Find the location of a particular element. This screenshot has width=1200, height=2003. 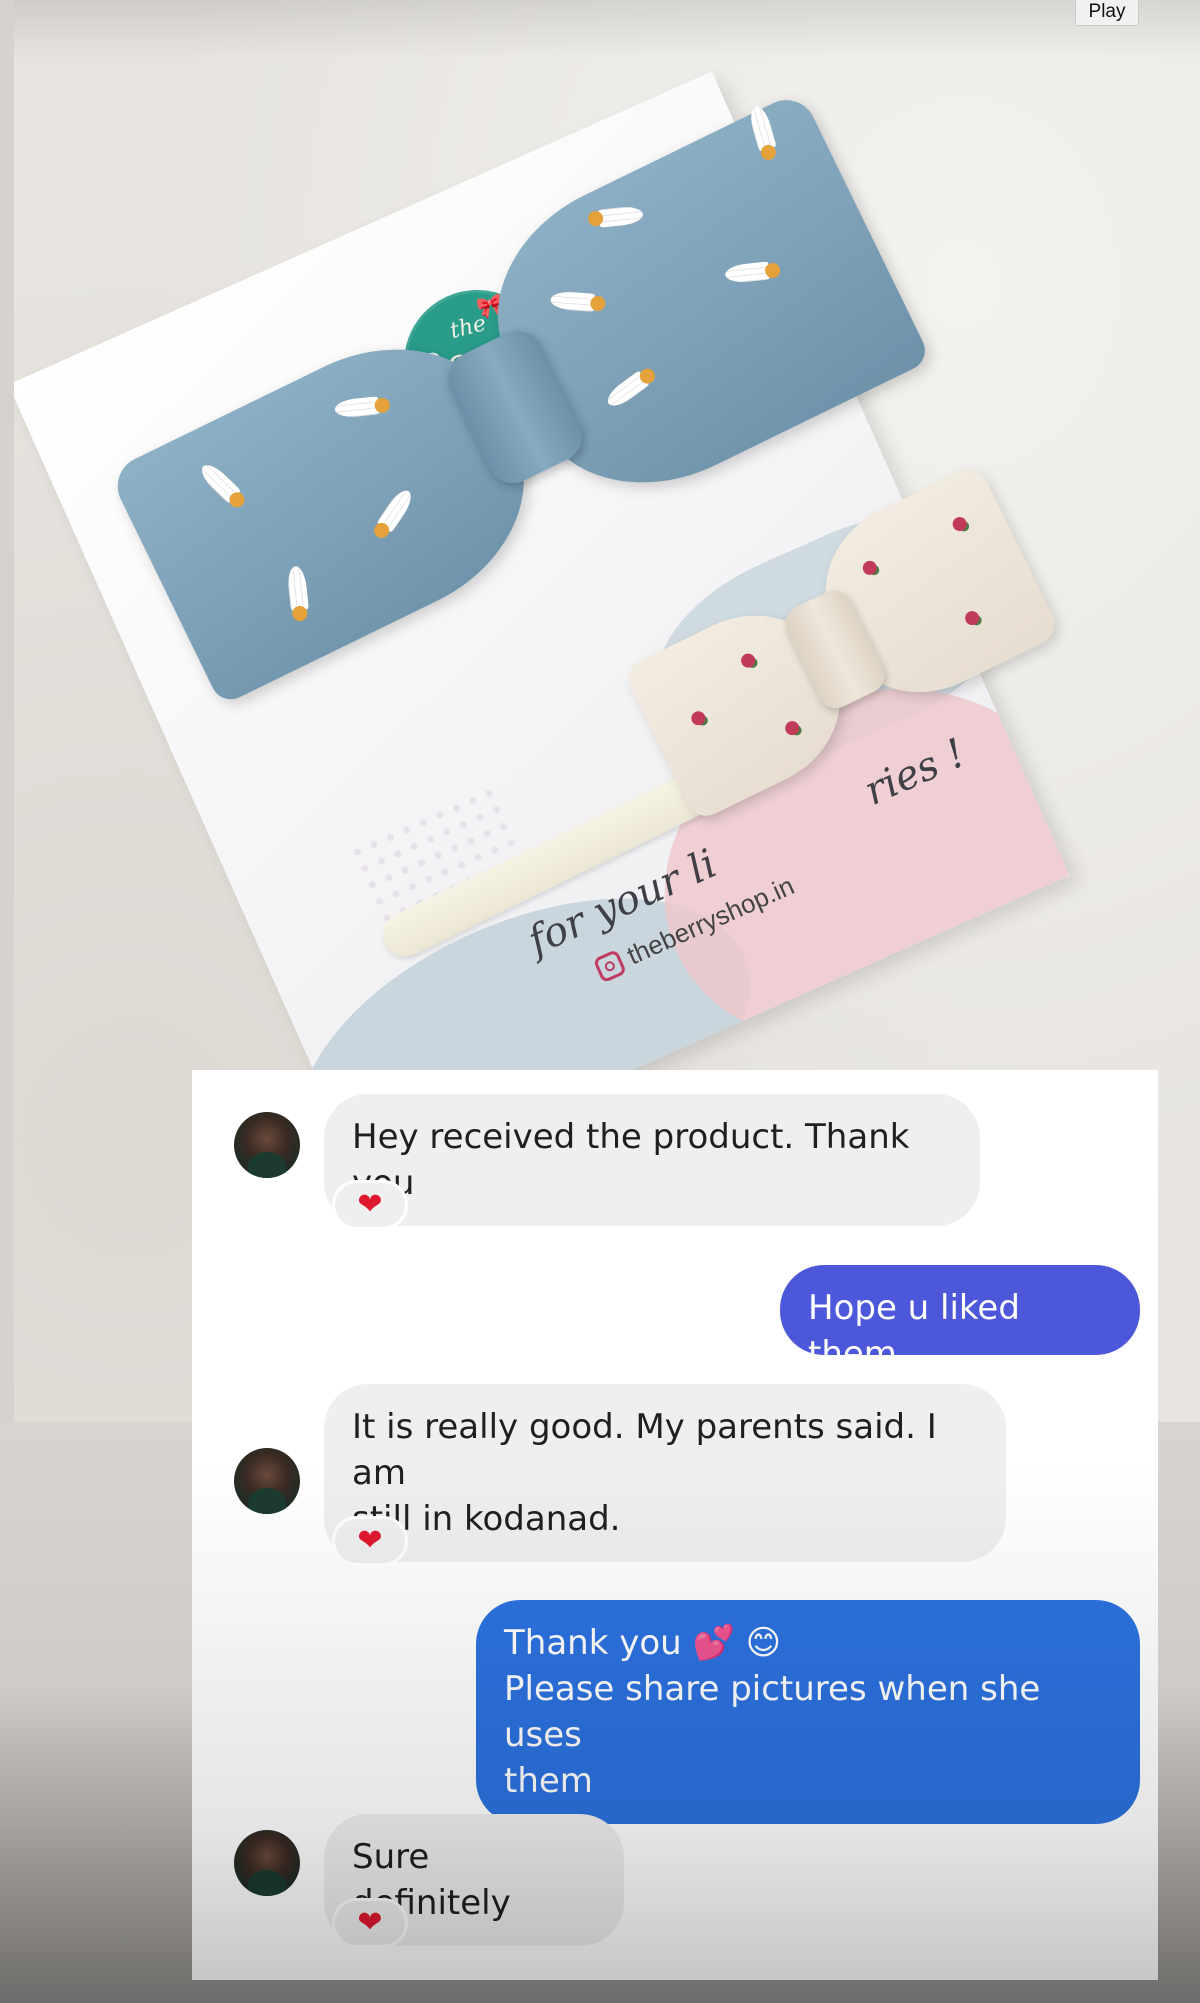

play-button: Play is located at coordinates (1107, 13).